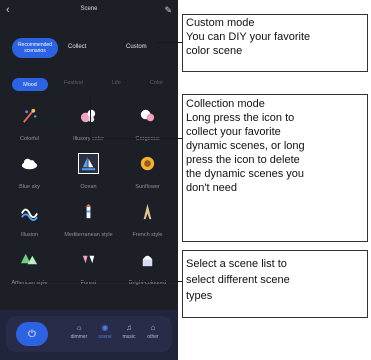  What do you see at coordinates (248, 37) in the screenshot?
I see `note-line: You can DIY your favorite` at bounding box center [248, 37].